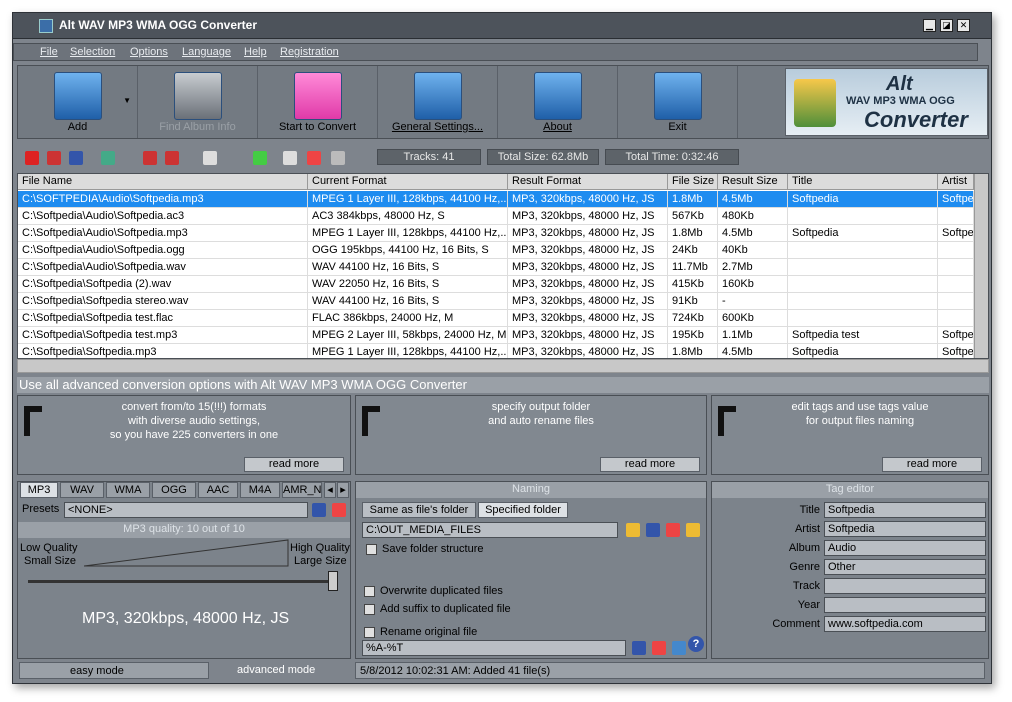 This screenshot has height=702, width=1012. I want to click on delete-pattern-icon, so click(659, 648).